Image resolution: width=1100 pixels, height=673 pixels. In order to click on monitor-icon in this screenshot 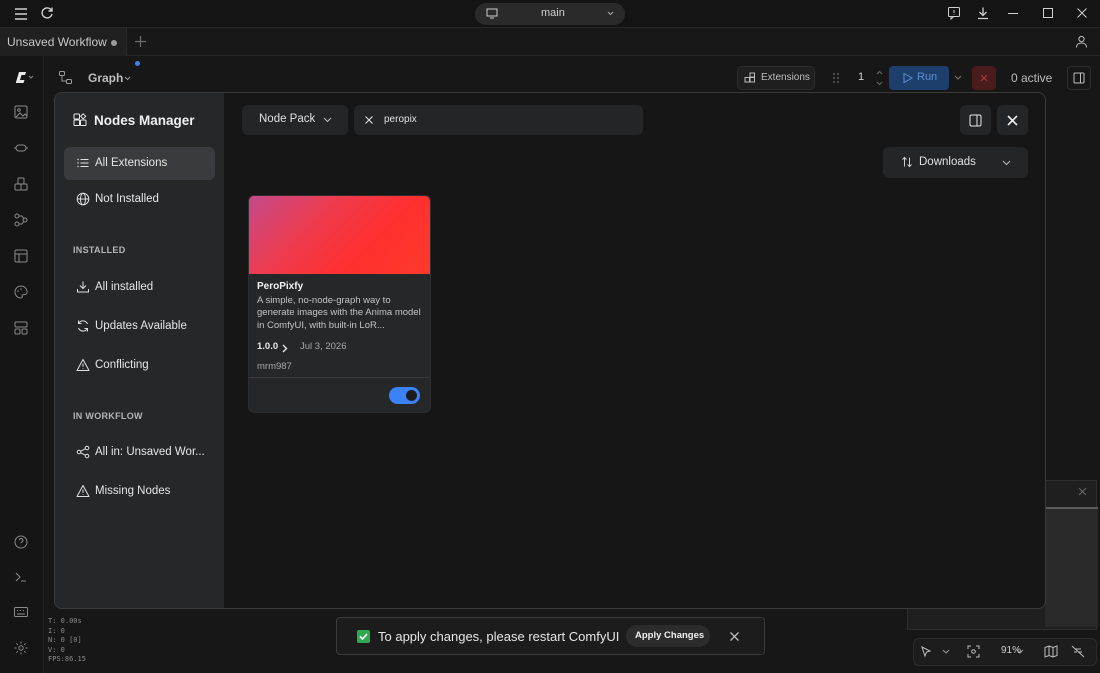, I will do `click(492, 13)`.